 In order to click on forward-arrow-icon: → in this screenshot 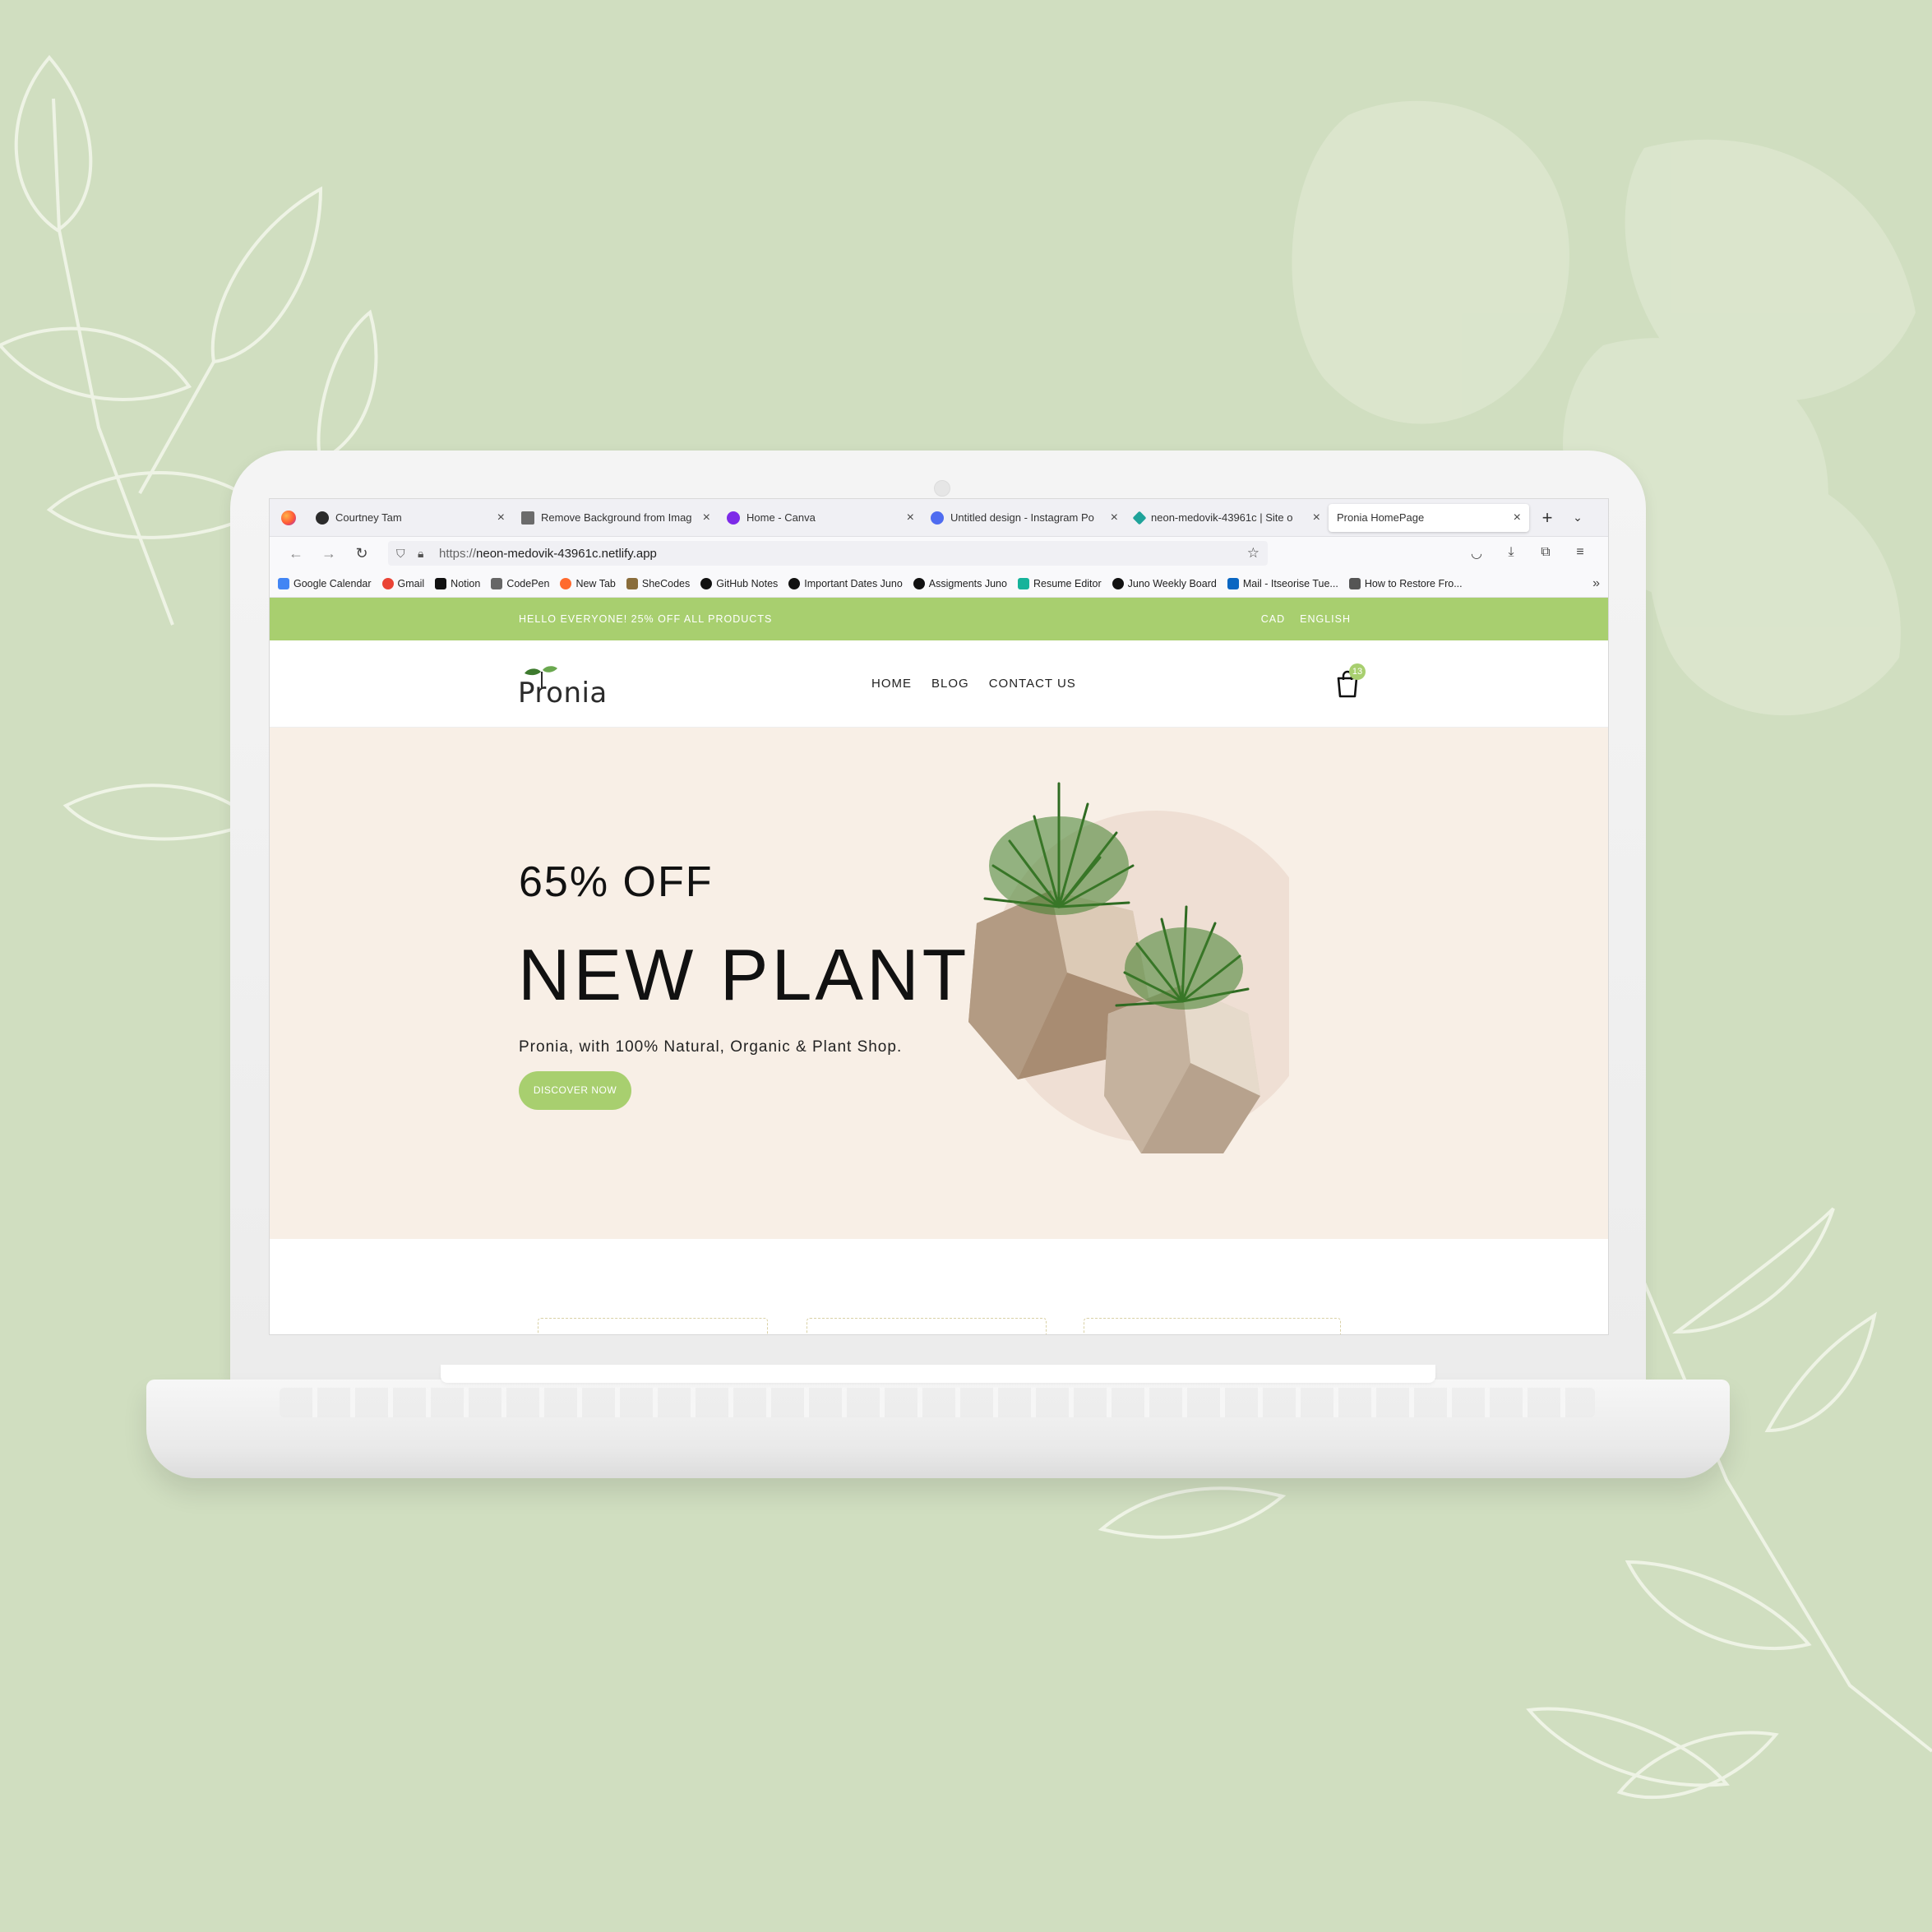, I will do `click(328, 553)`.